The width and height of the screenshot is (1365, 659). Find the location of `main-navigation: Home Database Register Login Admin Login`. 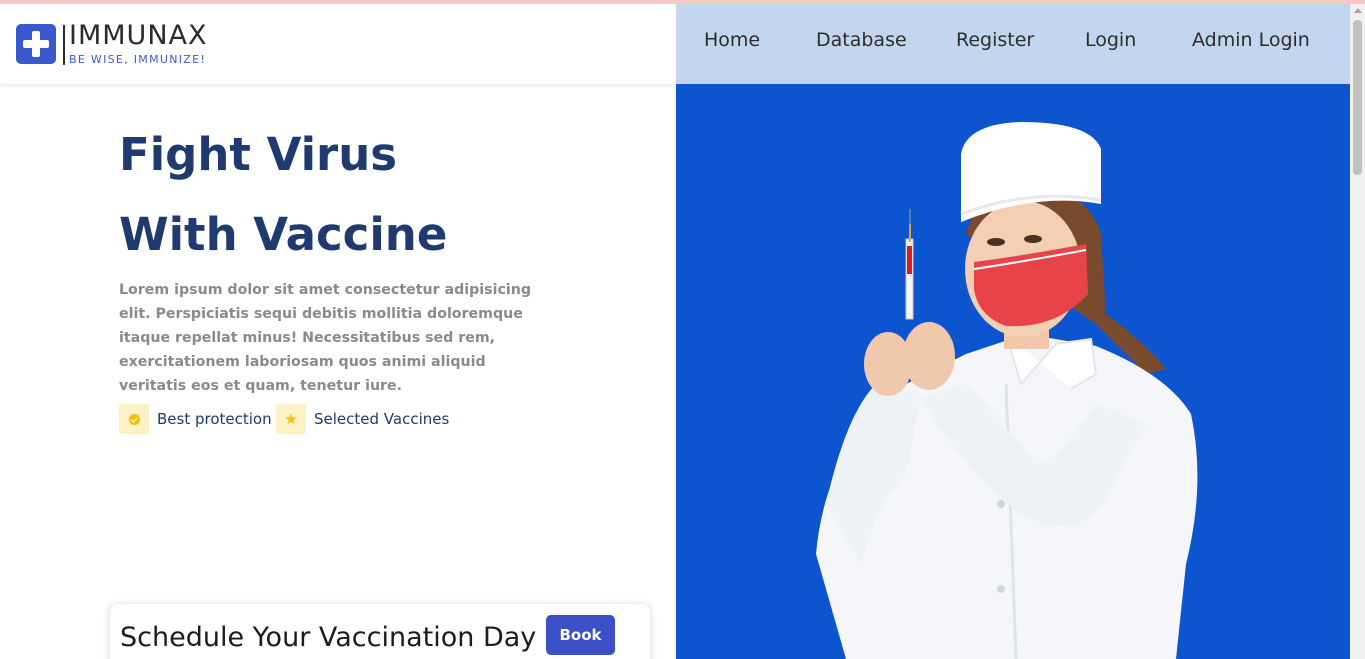

main-navigation: Home Database Register Login Admin Login is located at coordinates (1013, 44).